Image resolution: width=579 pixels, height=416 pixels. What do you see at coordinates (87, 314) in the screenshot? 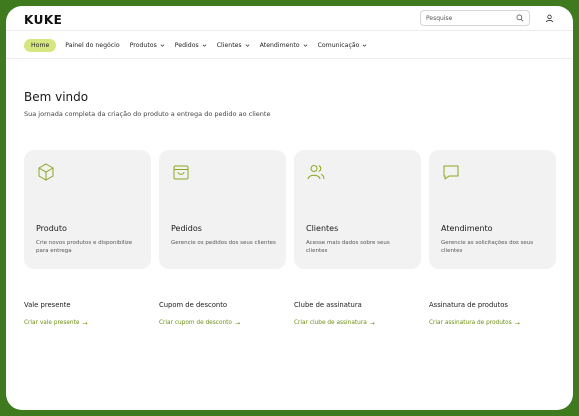
I see `link-vale-presente: Vale presente Criar vale presente →` at bounding box center [87, 314].